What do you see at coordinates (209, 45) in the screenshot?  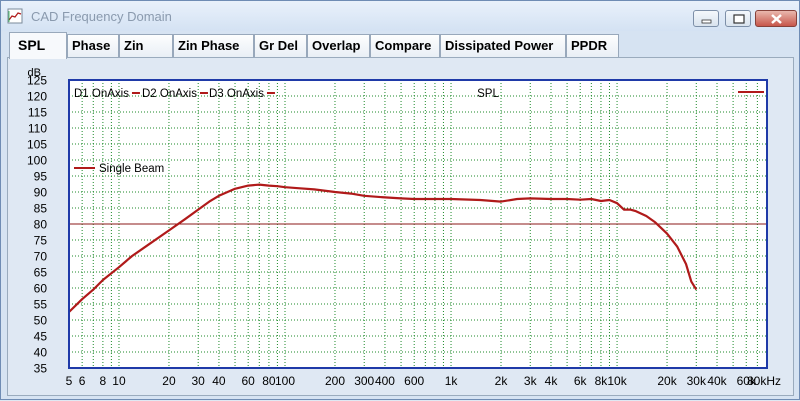 I see `tab-label: Zin Phase` at bounding box center [209, 45].